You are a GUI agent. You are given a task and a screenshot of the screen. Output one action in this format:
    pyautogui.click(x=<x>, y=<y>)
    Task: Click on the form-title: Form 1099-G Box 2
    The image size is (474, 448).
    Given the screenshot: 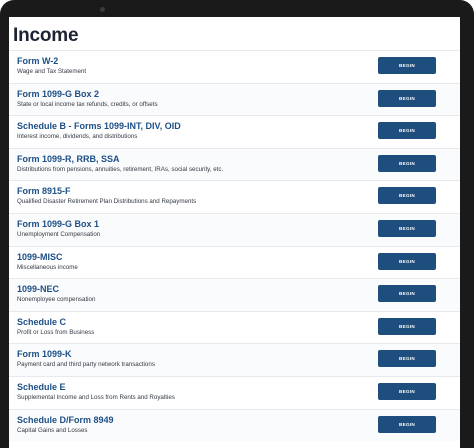 What is the action you would take?
    pyautogui.click(x=58, y=93)
    